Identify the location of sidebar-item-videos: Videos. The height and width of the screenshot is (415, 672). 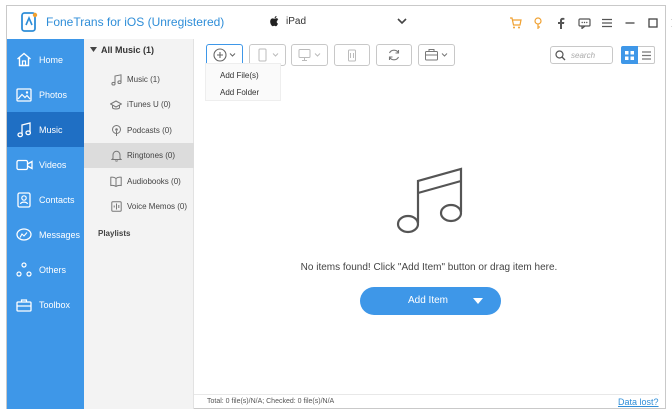
(45, 164).